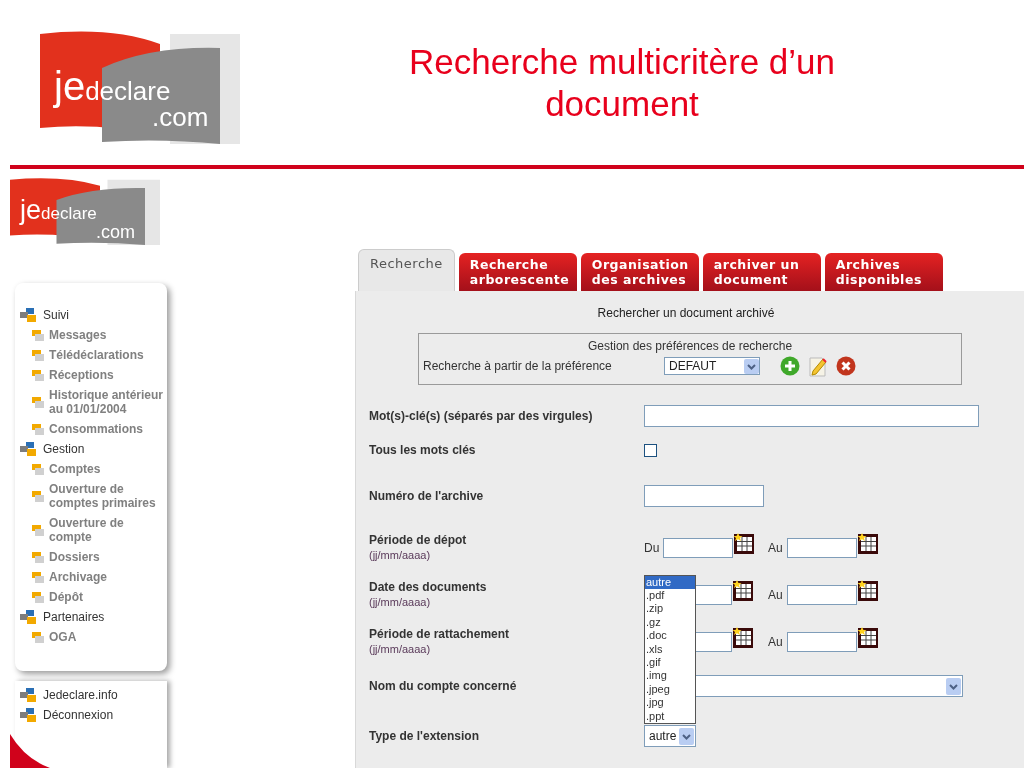  I want to click on field-label: Date des documents, so click(428, 587).